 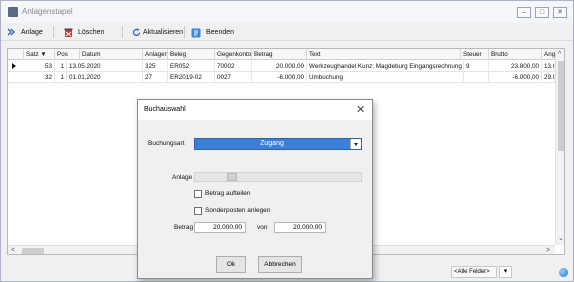 What do you see at coordinates (198, 211) in the screenshot?
I see `sonderposten-checkbox` at bounding box center [198, 211].